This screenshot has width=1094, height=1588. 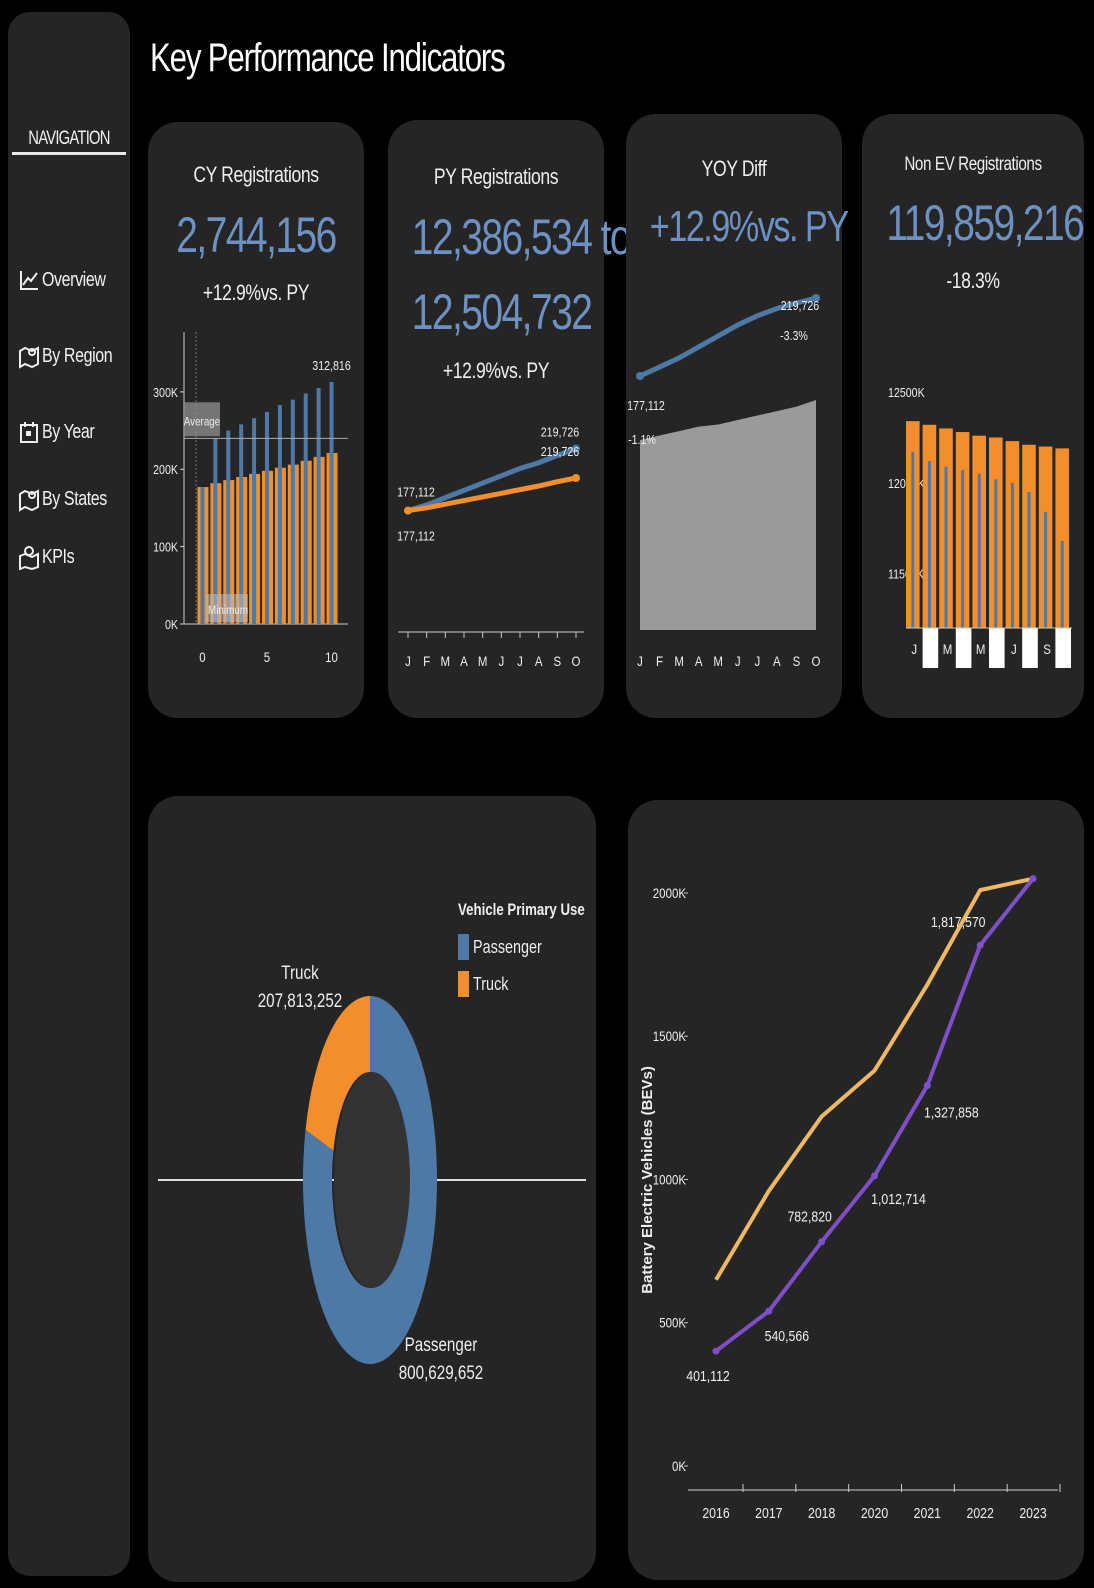 What do you see at coordinates (69, 138) in the screenshot?
I see `nav-title: NAVIGATION` at bounding box center [69, 138].